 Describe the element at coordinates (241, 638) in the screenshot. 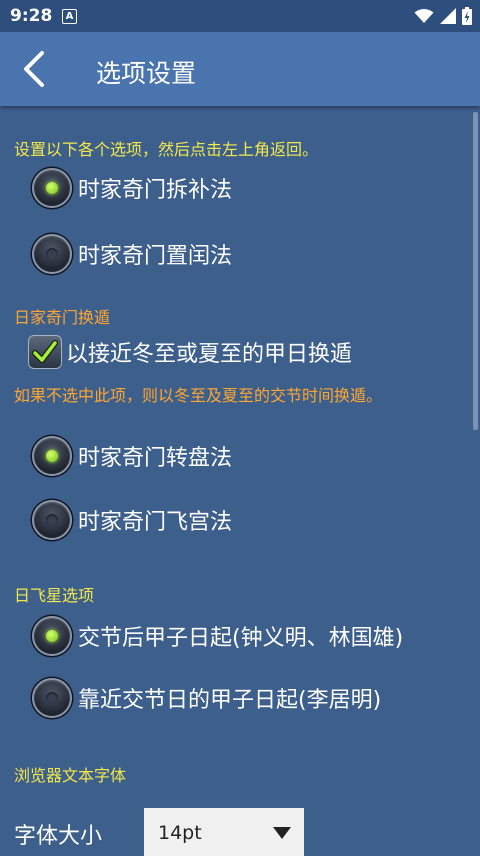

I see `radio-label: 交节后甲子日起(钟义明、林国雄)` at that location.